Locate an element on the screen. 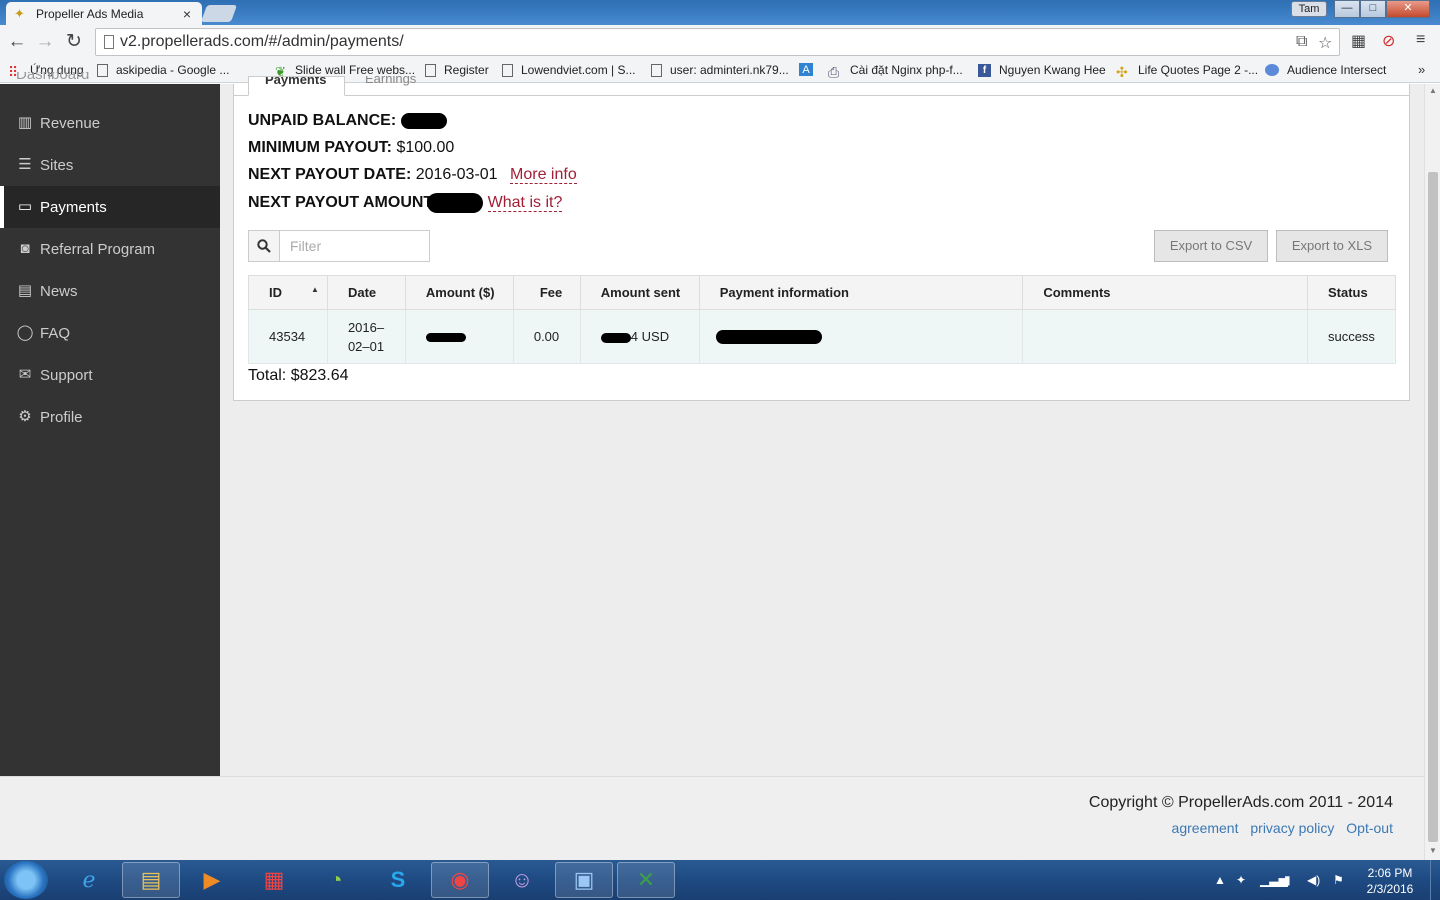 The image size is (1440, 900). power-icon: ▮ is located at coordinates (1287, 880).